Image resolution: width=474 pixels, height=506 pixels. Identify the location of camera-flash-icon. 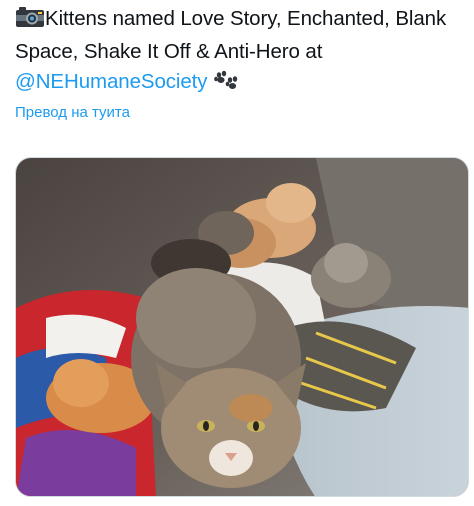
(30, 21).